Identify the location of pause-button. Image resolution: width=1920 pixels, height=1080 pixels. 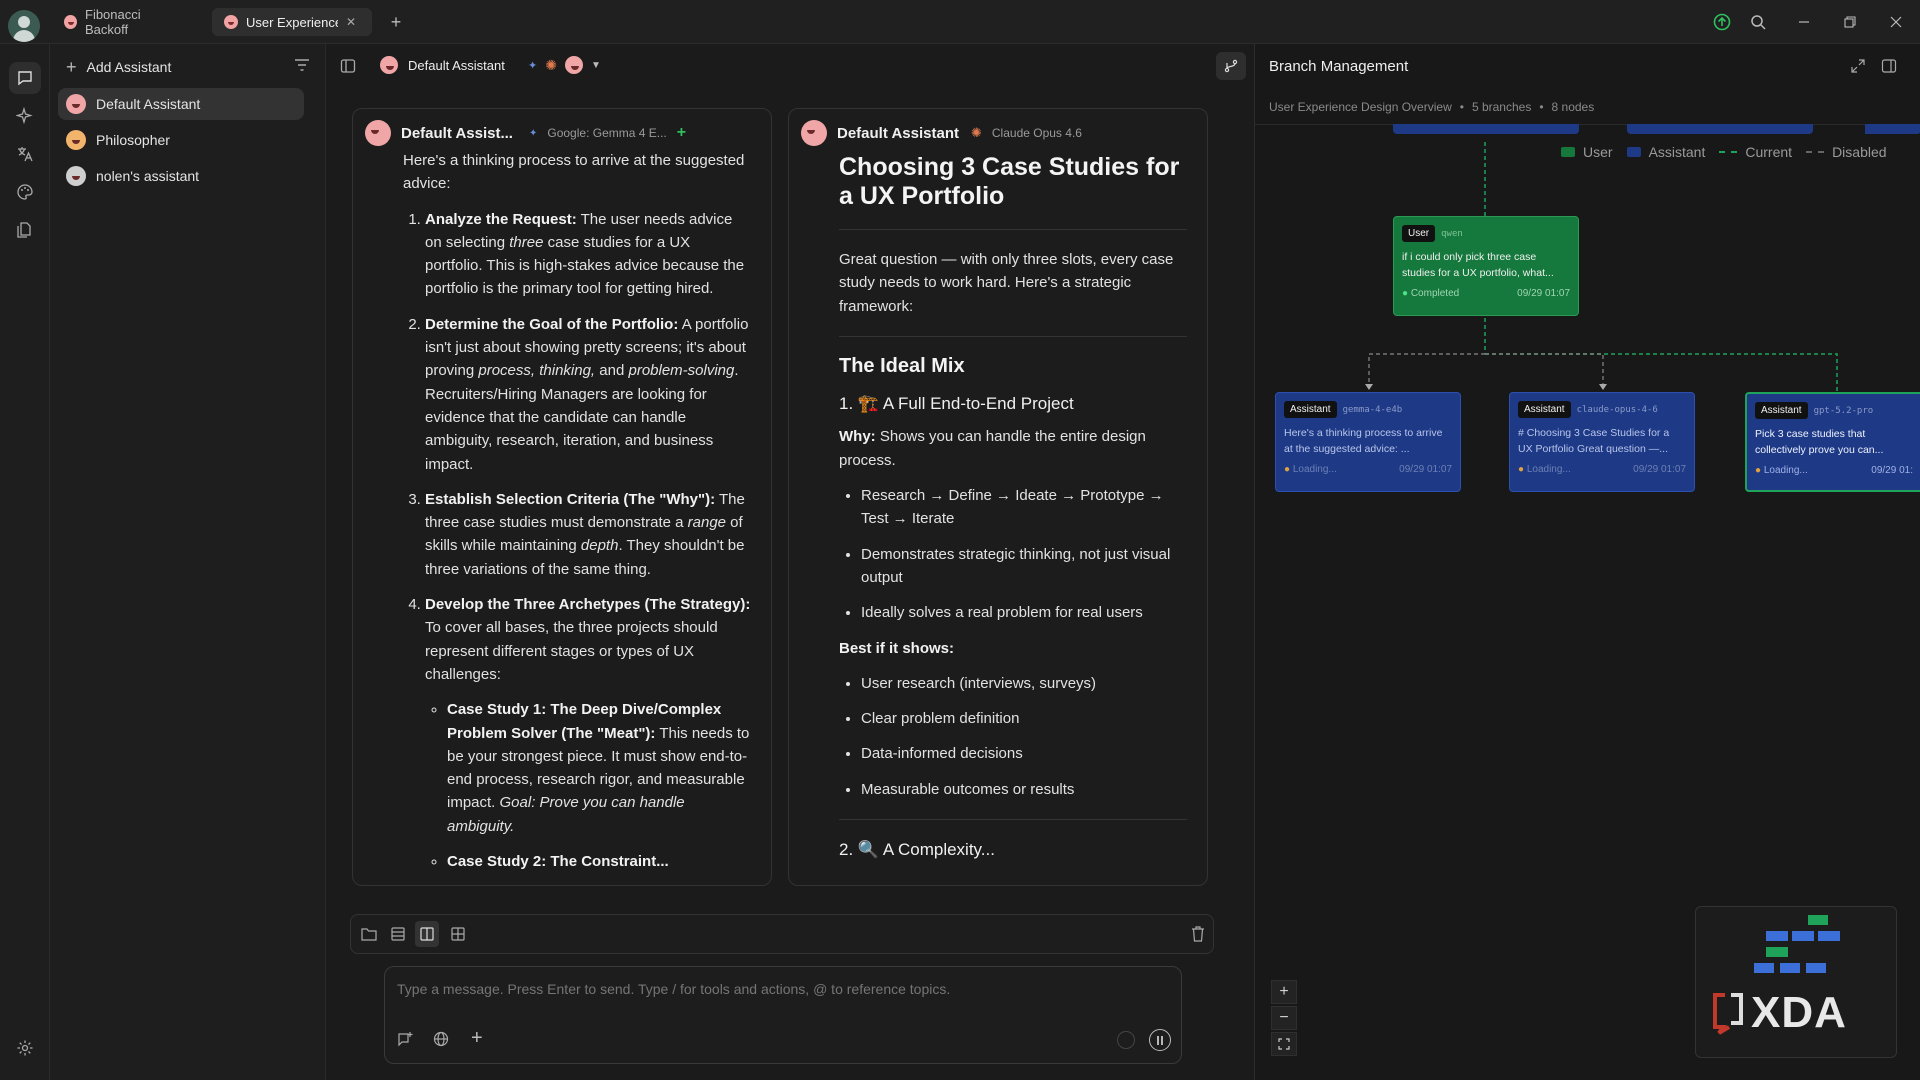
(1160, 1040).